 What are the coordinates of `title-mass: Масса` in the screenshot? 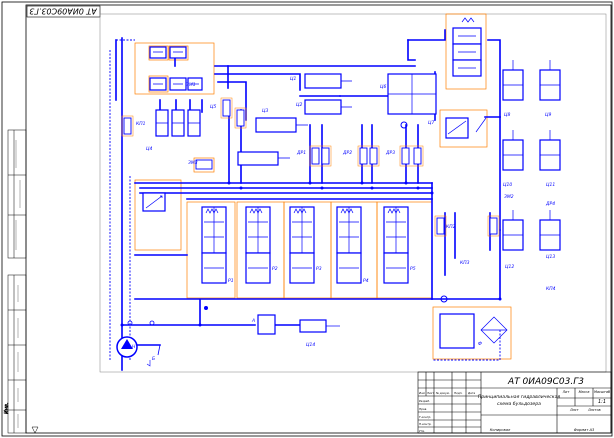 It's located at (584, 392).